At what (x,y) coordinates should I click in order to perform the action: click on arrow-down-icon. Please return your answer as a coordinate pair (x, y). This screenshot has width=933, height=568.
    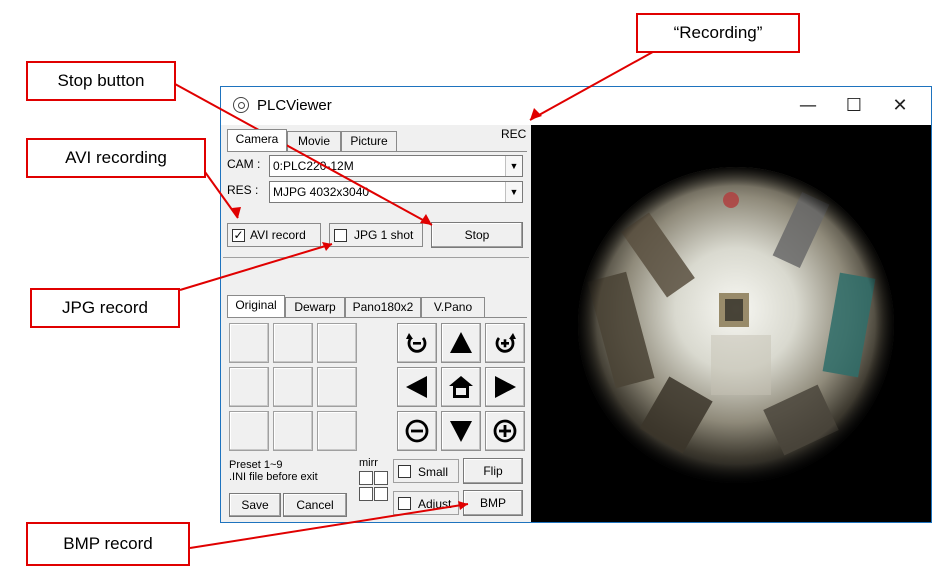
    Looking at the image, I should click on (461, 431).